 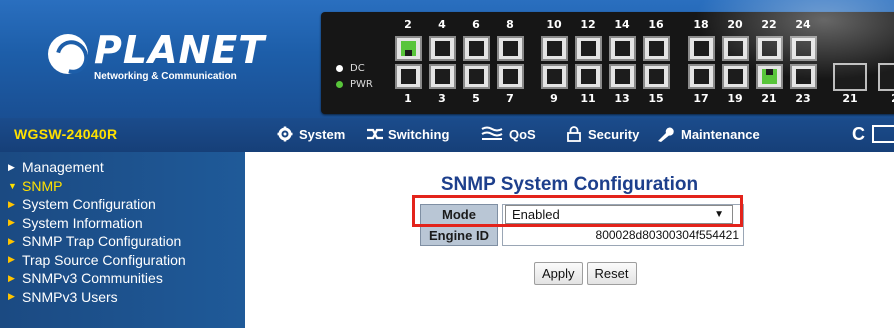 I want to click on nav-switching-label: Switching, so click(x=419, y=134).